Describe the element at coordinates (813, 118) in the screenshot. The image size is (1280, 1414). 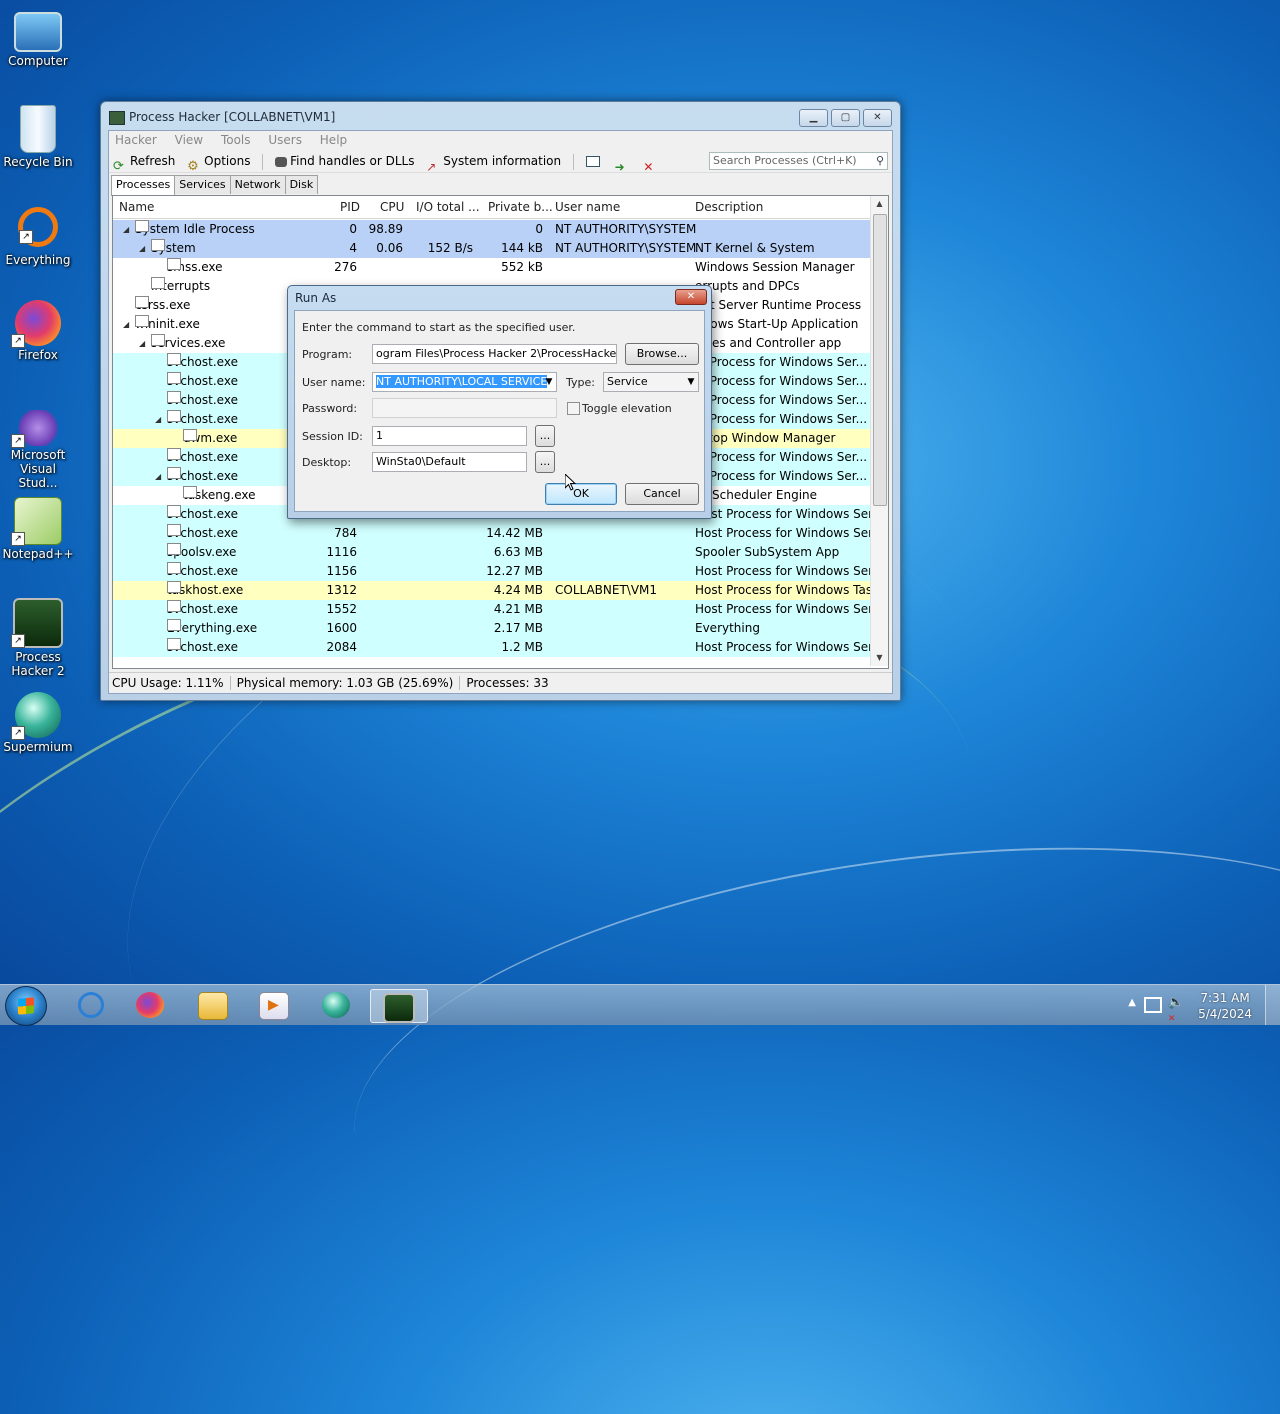
I see `minimize-button: ▁` at that location.